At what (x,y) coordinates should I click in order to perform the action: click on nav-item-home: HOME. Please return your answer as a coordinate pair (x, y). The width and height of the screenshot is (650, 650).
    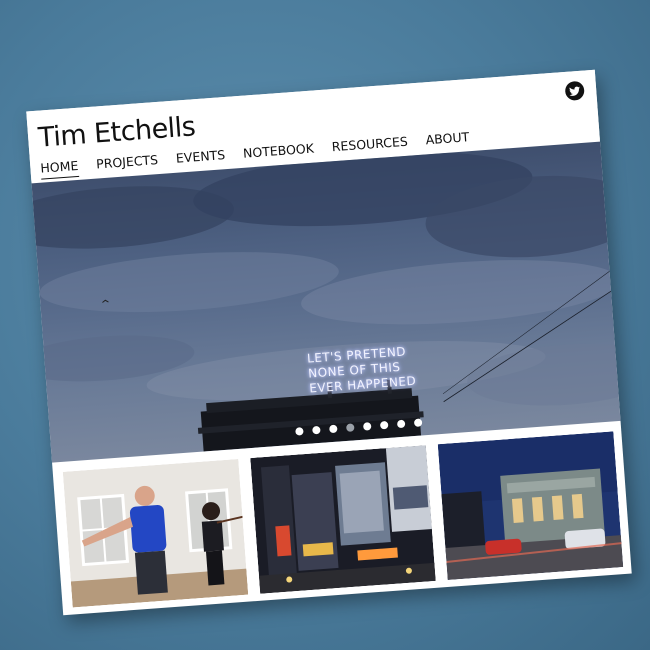
    Looking at the image, I should click on (59, 168).